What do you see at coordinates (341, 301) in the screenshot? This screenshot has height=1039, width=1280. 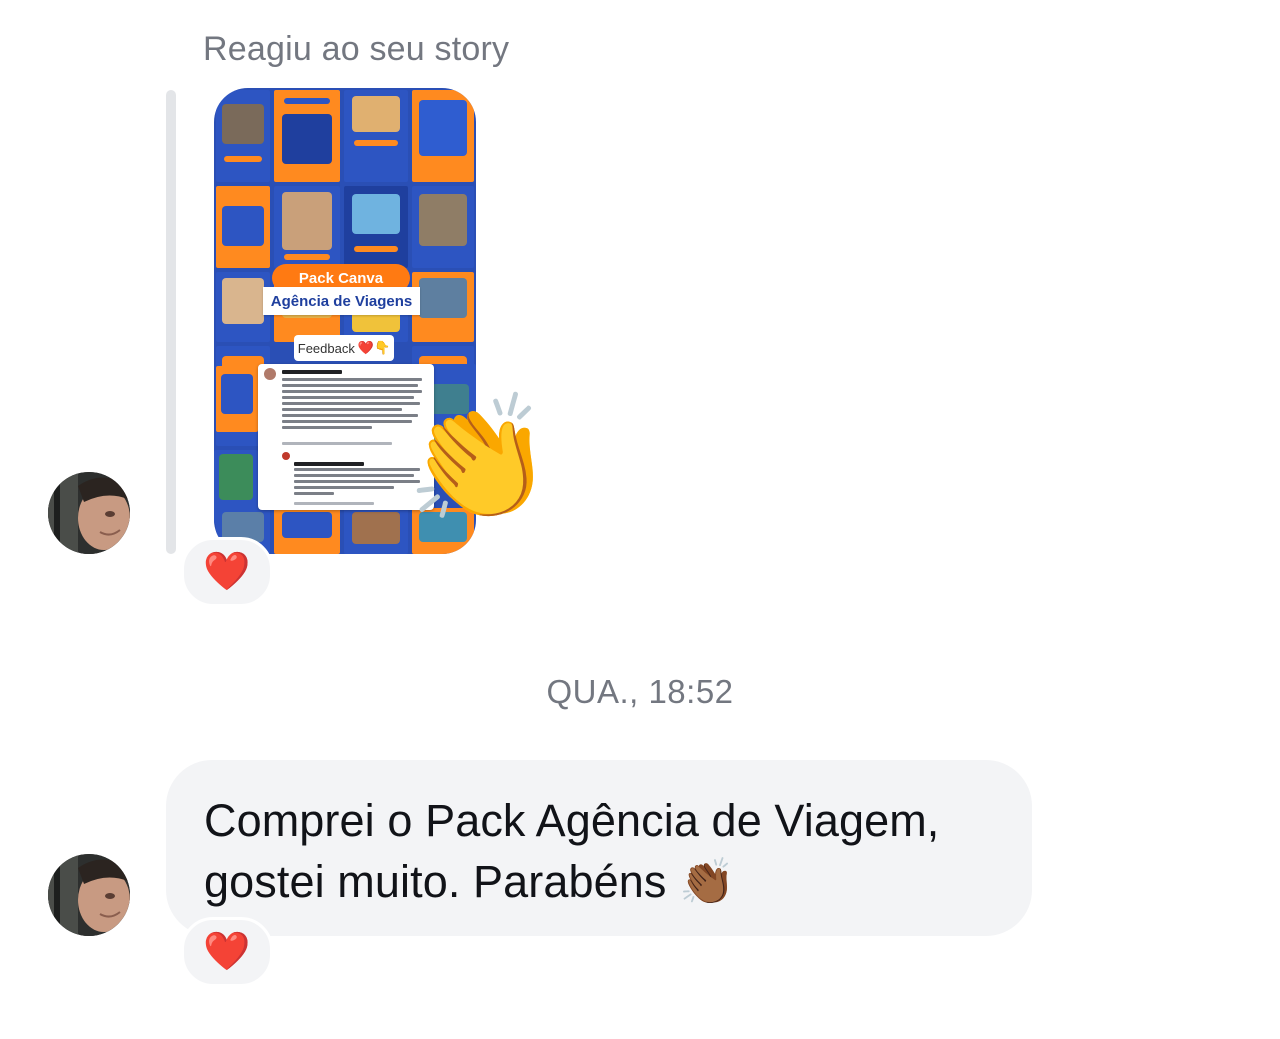 I see `story-agency-label: Agência de Viagens` at bounding box center [341, 301].